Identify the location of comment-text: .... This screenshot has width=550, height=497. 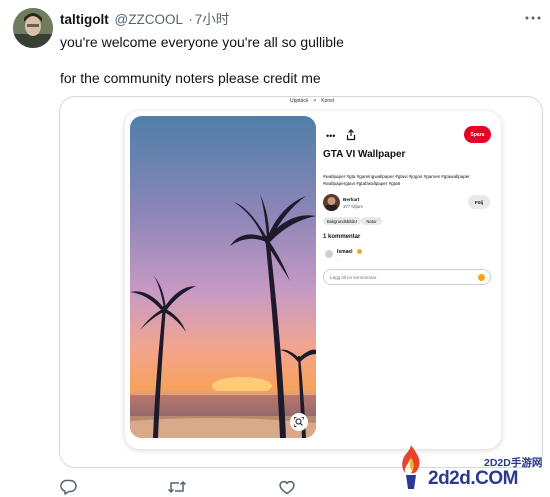
(339, 259).